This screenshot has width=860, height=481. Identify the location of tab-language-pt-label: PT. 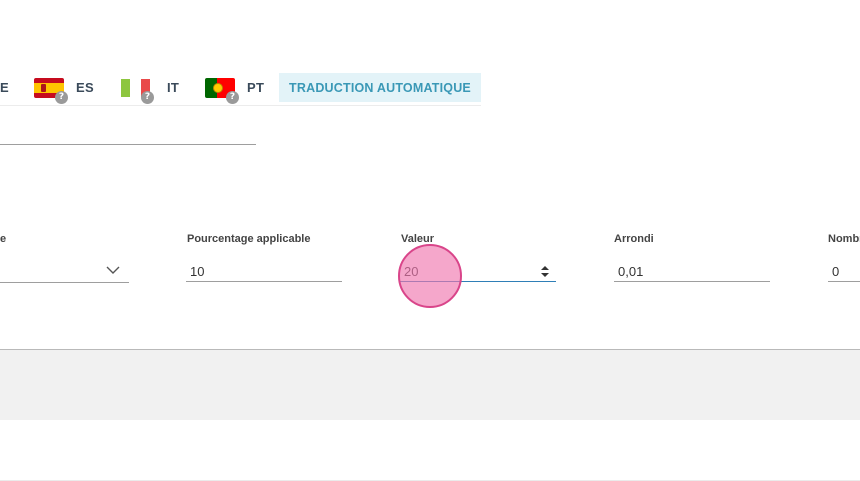
(256, 87).